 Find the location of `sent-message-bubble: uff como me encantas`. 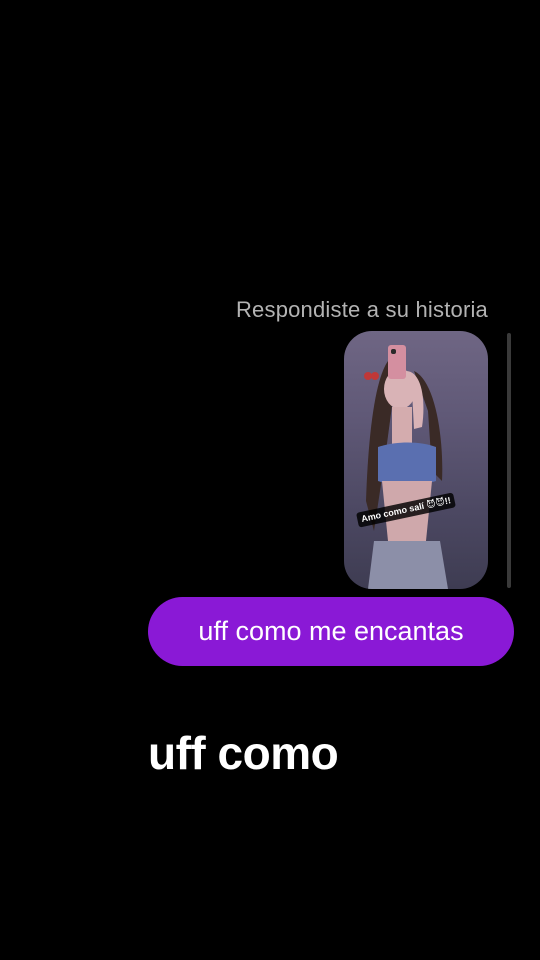

sent-message-bubble: uff como me encantas is located at coordinates (331, 631).